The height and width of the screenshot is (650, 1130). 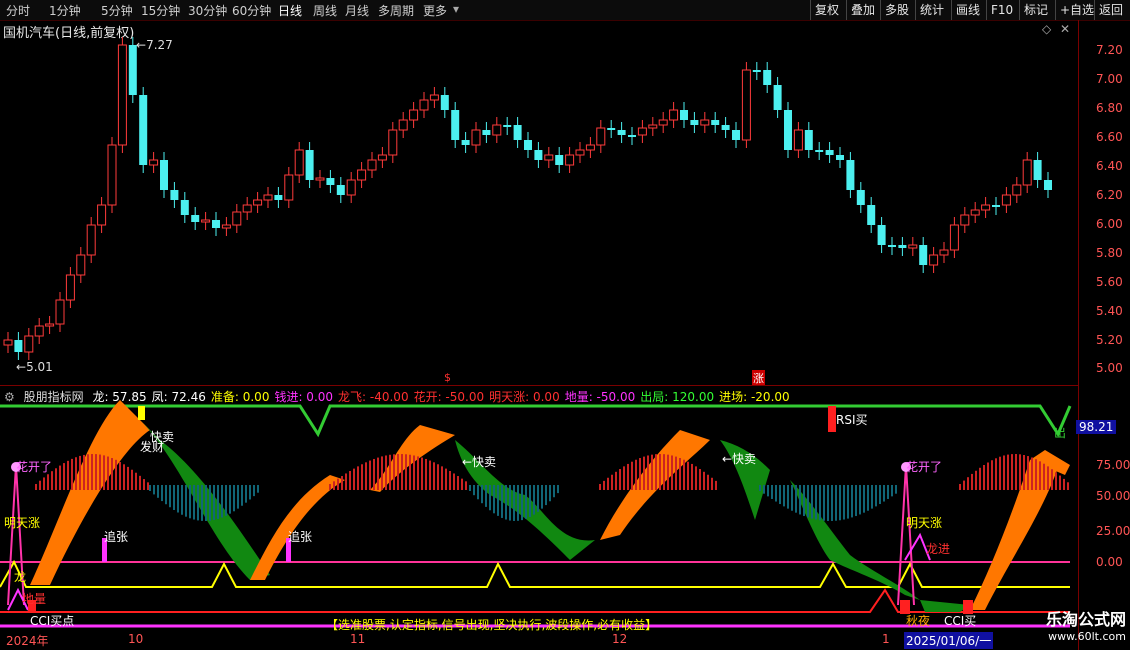 What do you see at coordinates (539, 385) in the screenshot?
I see `panel-separator` at bounding box center [539, 385].